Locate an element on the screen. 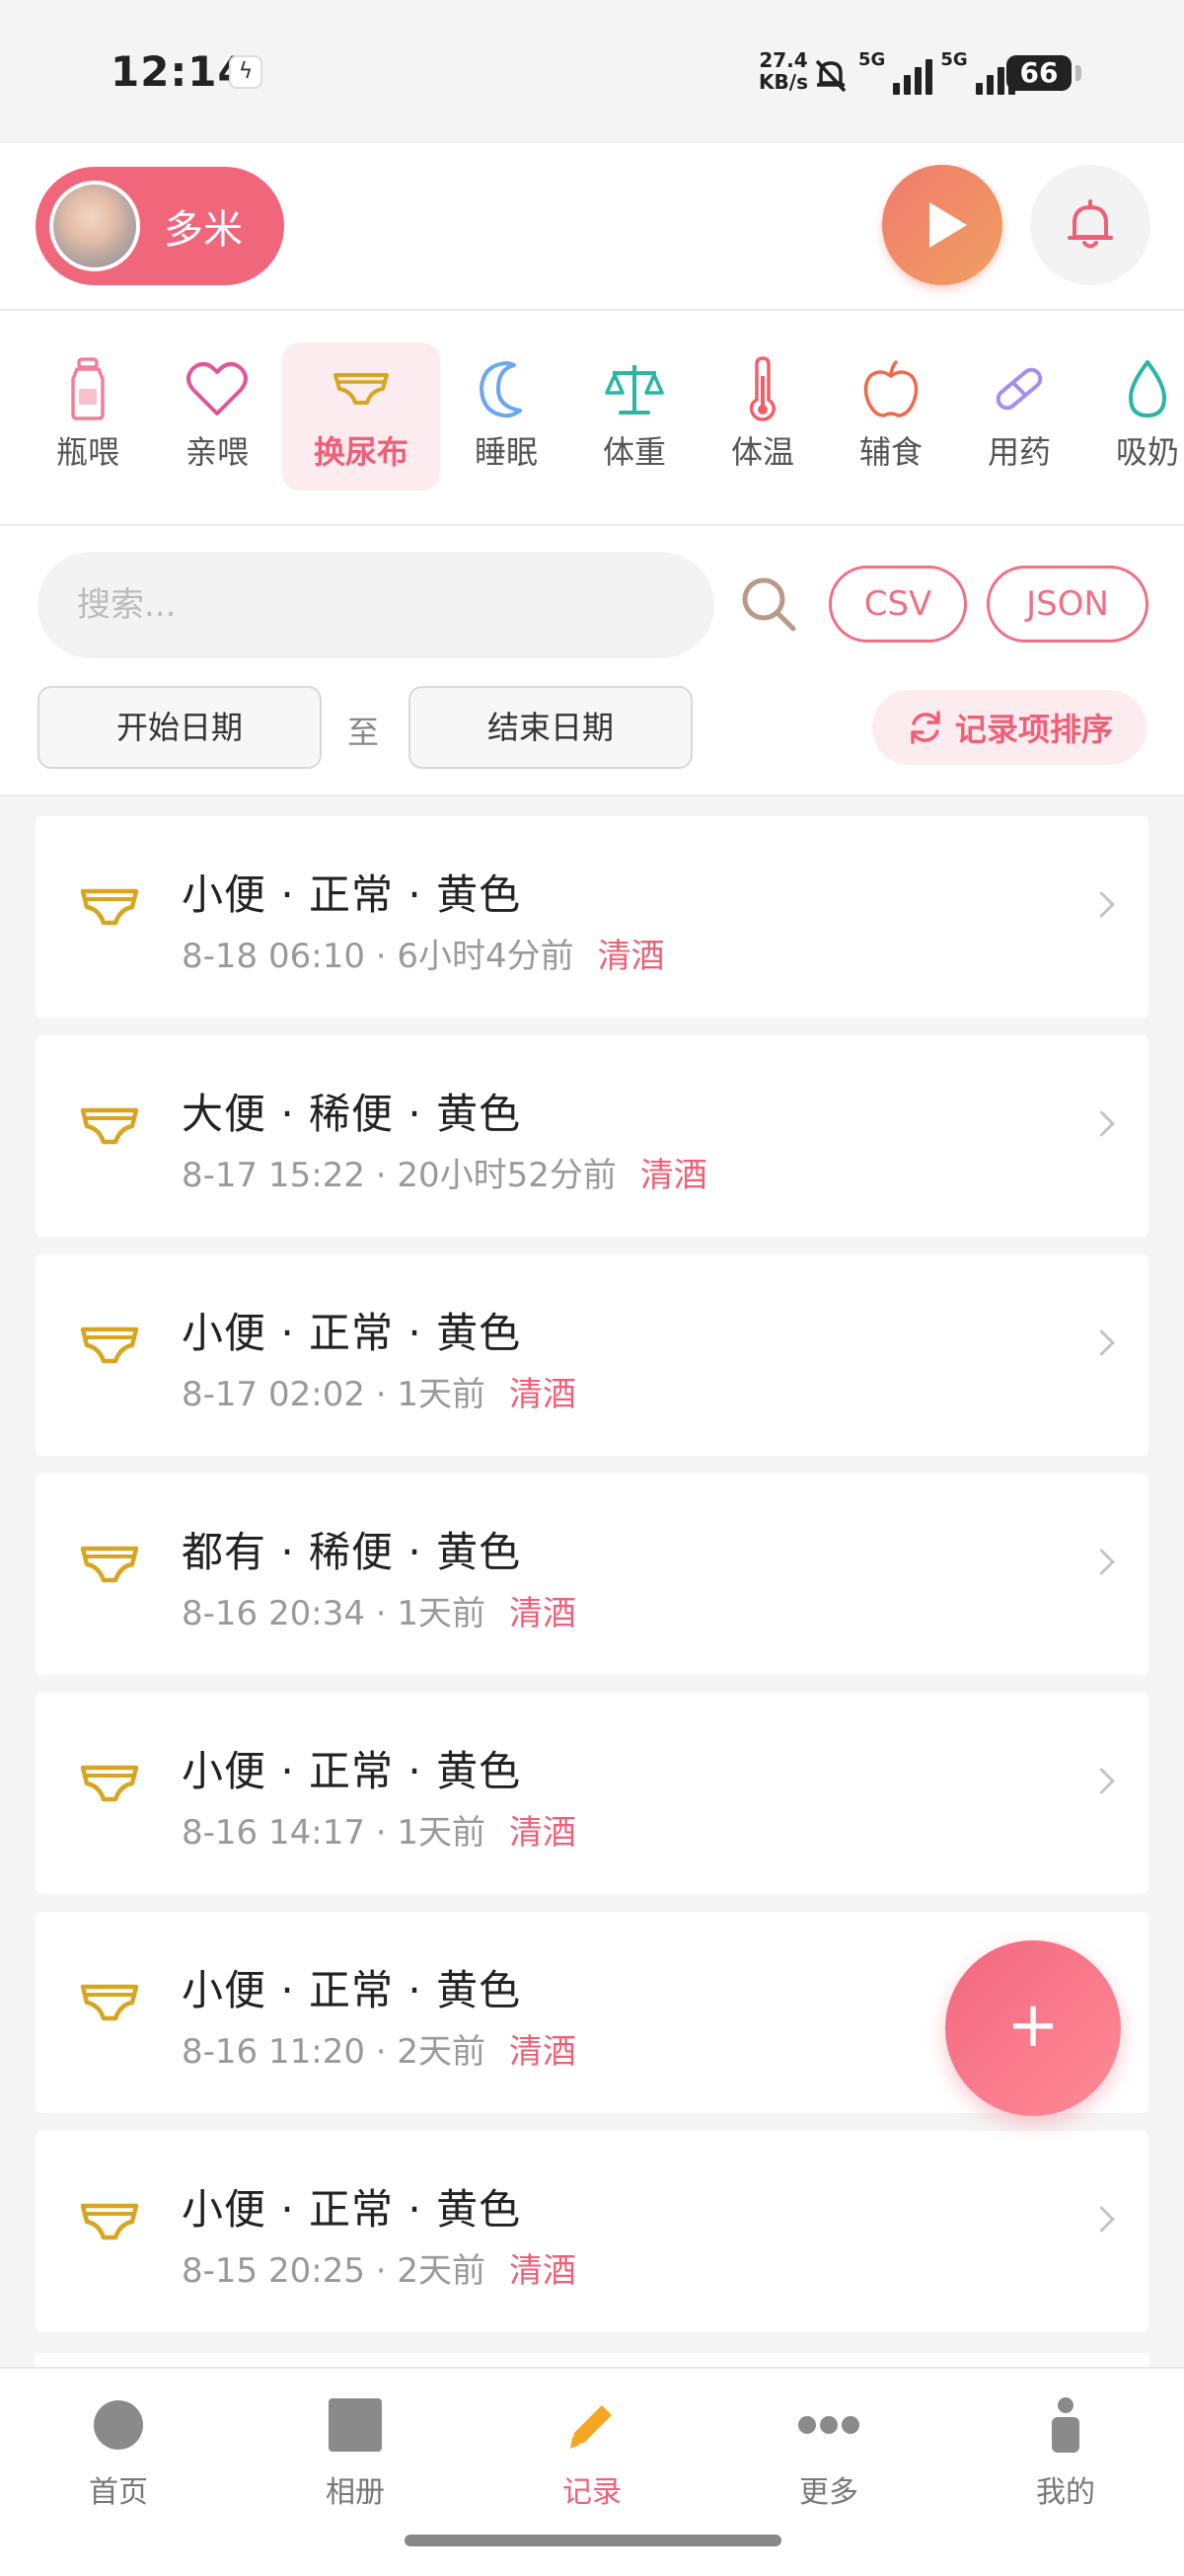 This screenshot has width=1184, height=2576. tab-diaper: 换尿布 is located at coordinates (361, 417).